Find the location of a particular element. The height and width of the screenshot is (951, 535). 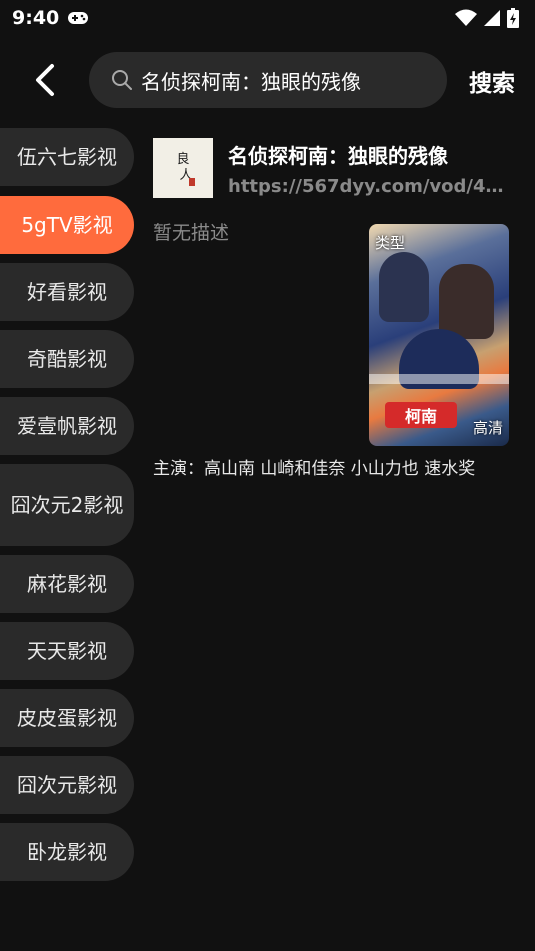

sidebar-item-qiku: 奇酷影视 is located at coordinates (67, 359).